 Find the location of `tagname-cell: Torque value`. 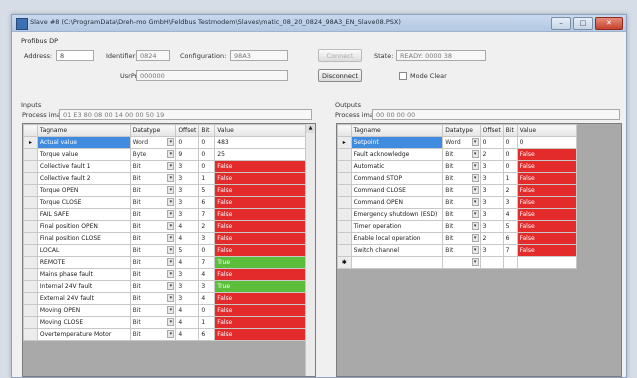

tagname-cell: Torque value is located at coordinates (83, 154).